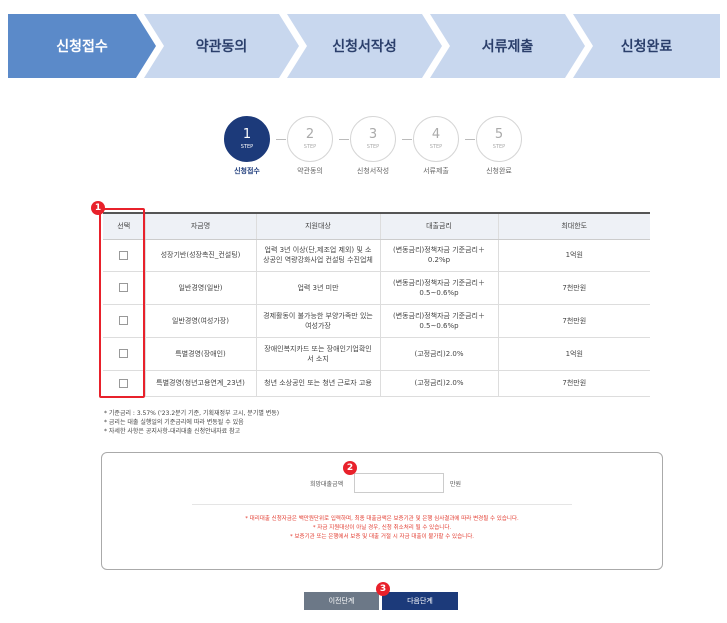 The image size is (727, 623). I want to click on step-name: 약관동의, so click(310, 171).